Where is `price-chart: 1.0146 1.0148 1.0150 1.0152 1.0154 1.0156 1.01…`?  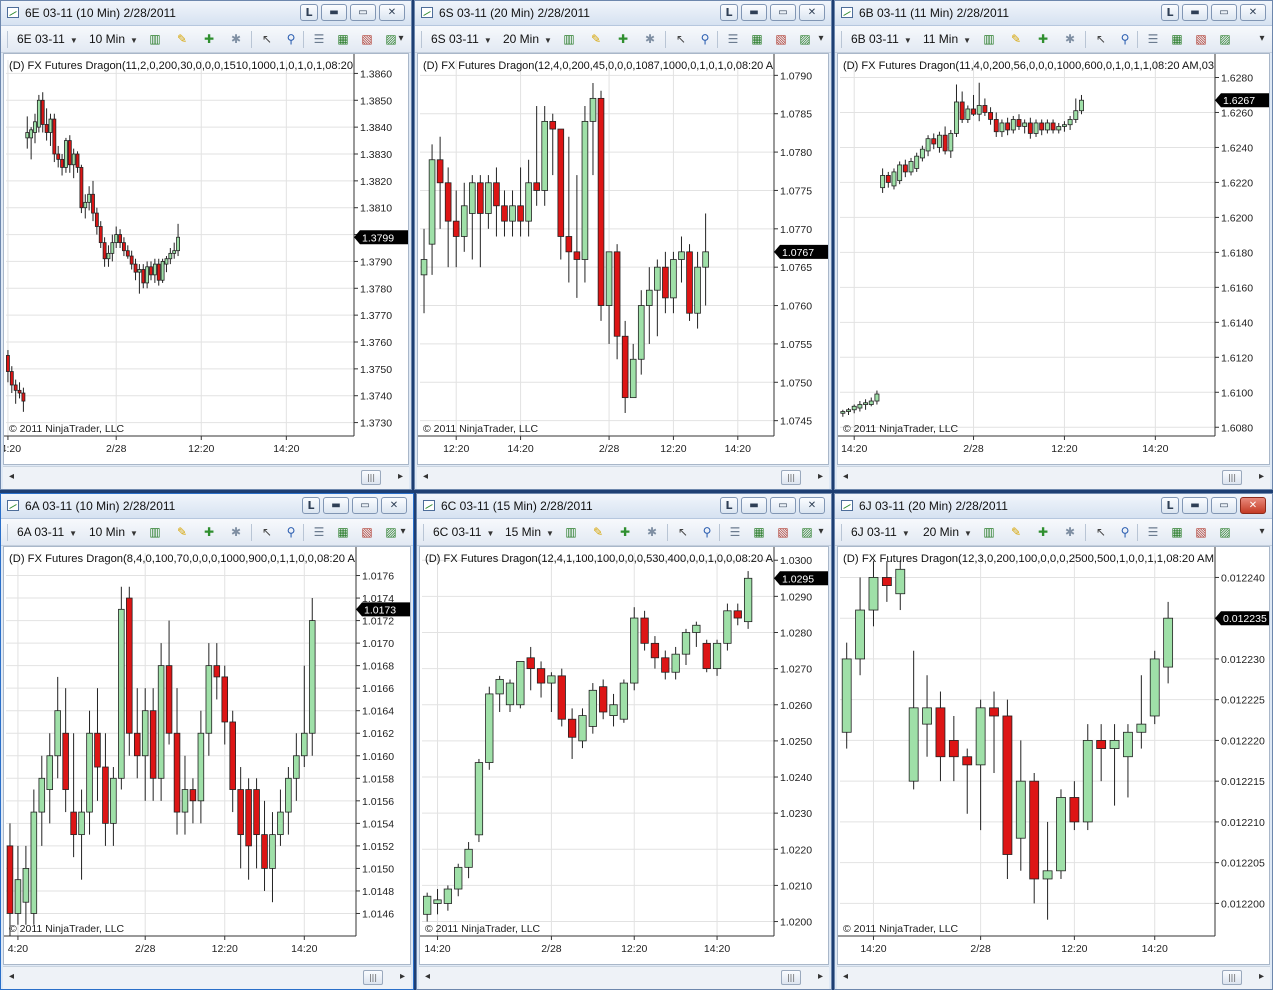 price-chart: 1.0146 1.0148 1.0150 1.0152 1.0154 1.0156 1.01… is located at coordinates (207, 755).